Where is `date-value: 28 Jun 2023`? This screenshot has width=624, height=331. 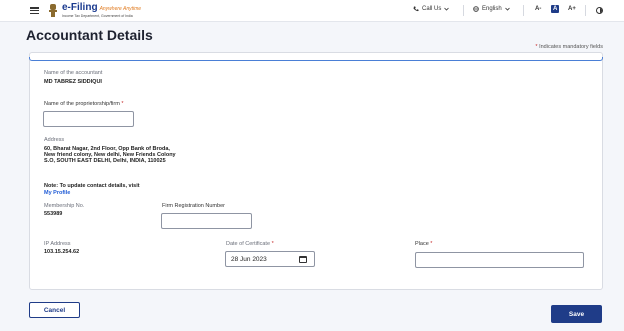
date-value: 28 Jun 2023 is located at coordinates (249, 259).